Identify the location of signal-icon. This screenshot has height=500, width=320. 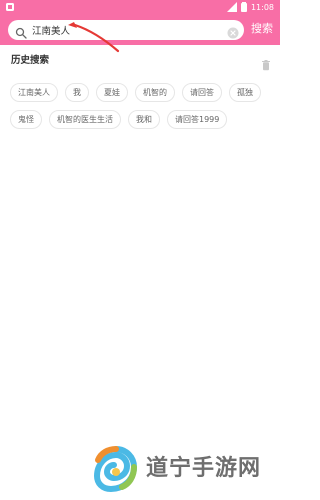
(231, 8).